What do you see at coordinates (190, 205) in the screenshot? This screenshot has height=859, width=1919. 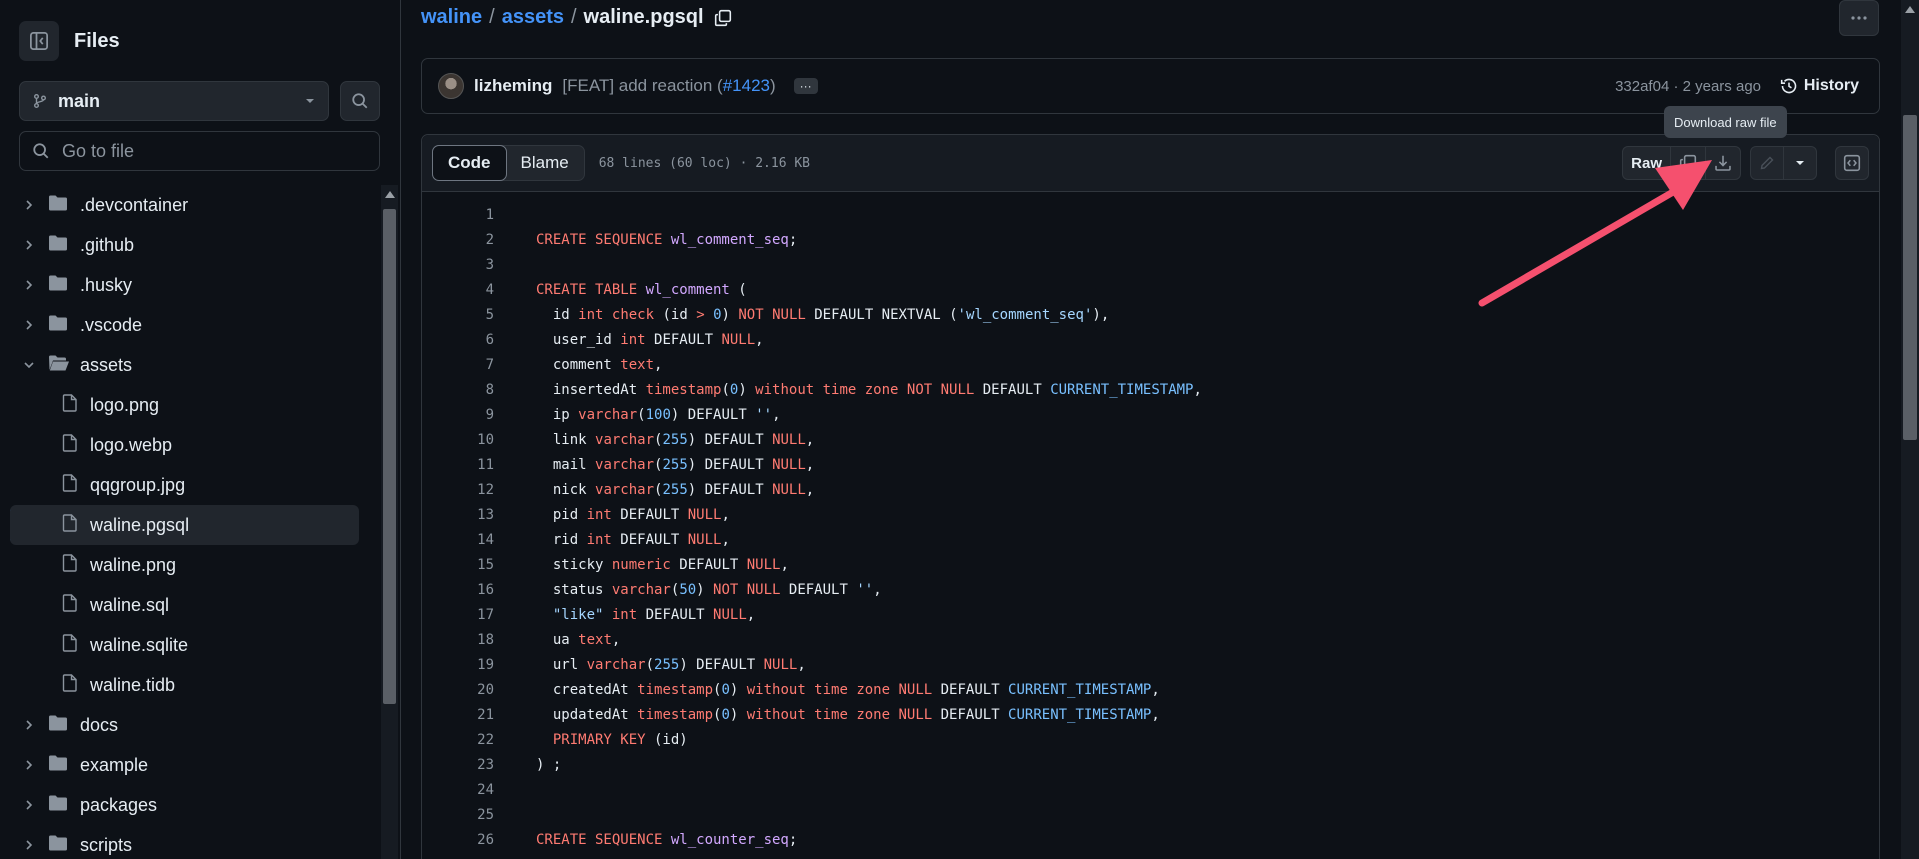 I see `tree-folder-devcontainer: .devcontainer` at bounding box center [190, 205].